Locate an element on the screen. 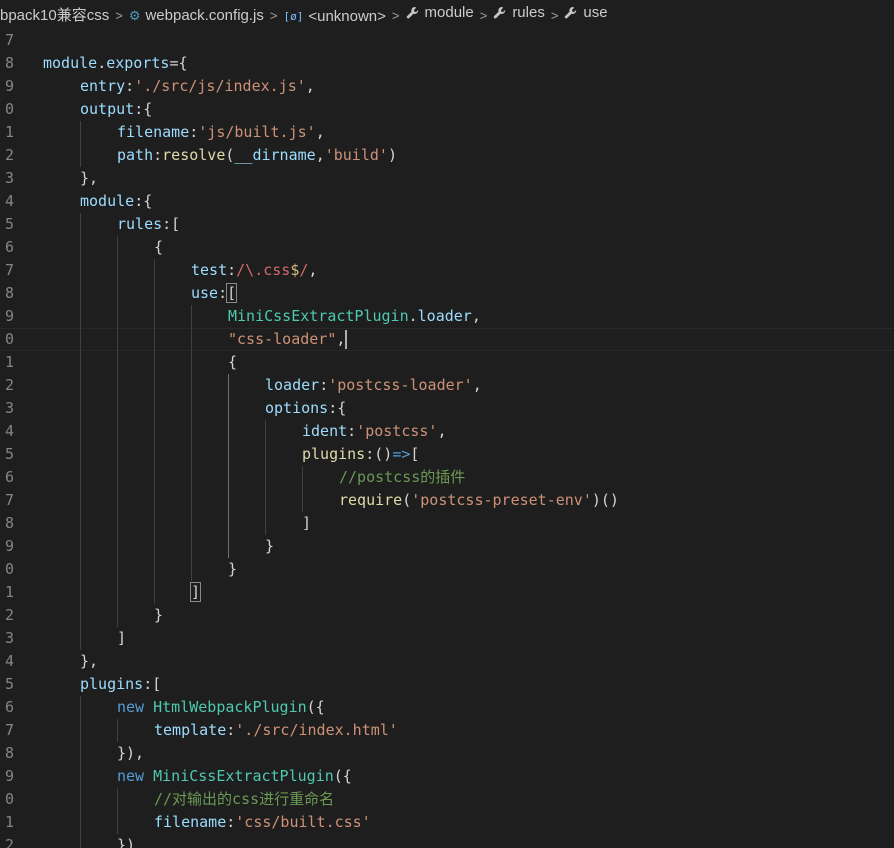 Image resolution: width=894 pixels, height=848 pixels. code-token: HtmlWebpackPlugin is located at coordinates (230, 707).